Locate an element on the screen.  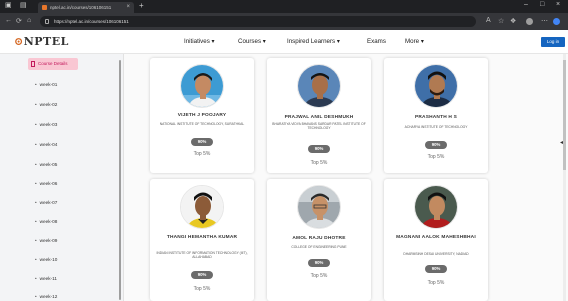
reload-icon: ⟳ is located at coordinates (19, 21).